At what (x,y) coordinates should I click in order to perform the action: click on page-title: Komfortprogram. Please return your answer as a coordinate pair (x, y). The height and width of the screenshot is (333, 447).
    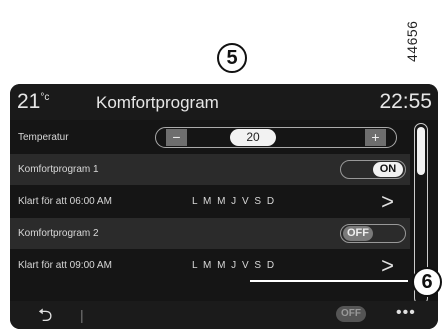
    Looking at the image, I should click on (157, 102).